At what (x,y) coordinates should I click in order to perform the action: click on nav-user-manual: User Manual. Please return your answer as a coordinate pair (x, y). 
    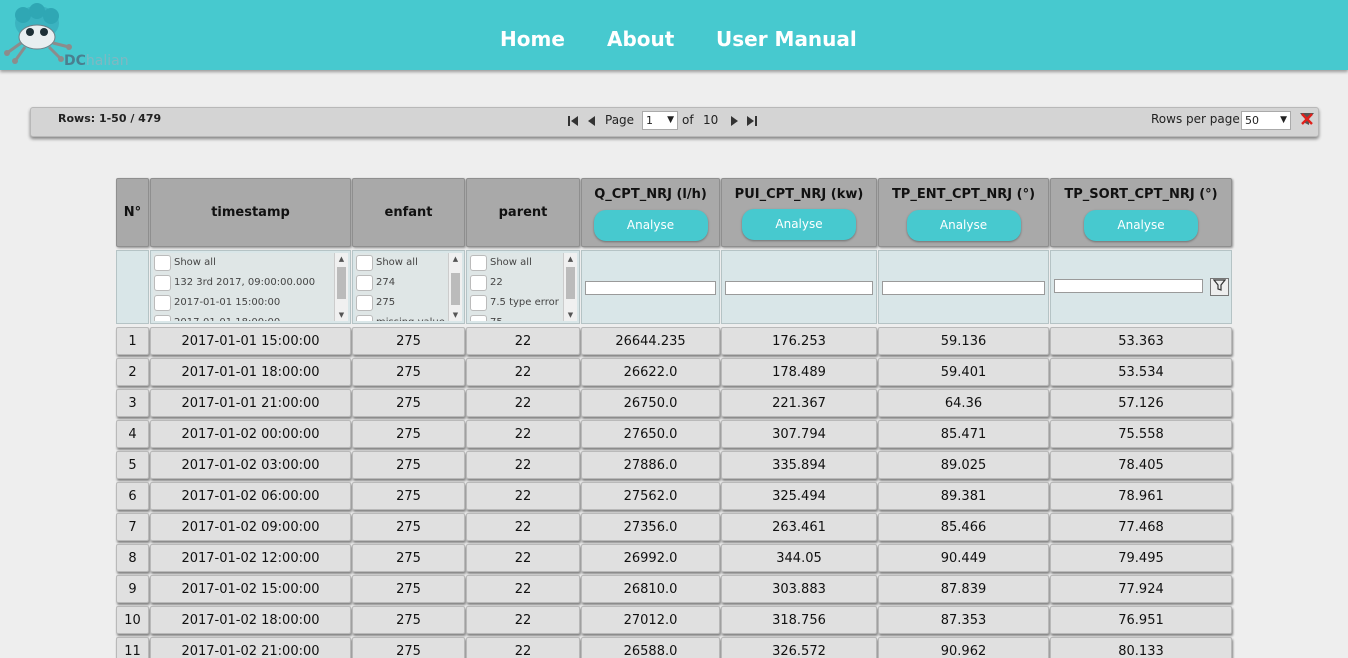
    Looking at the image, I should click on (786, 39).